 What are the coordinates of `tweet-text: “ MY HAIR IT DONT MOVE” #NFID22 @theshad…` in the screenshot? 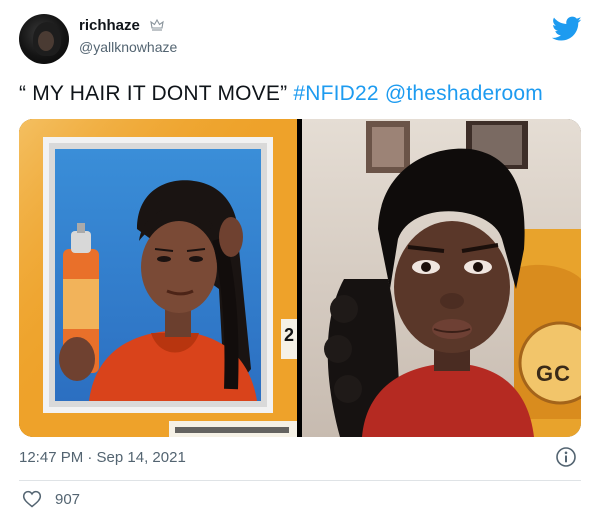 It's located at (281, 94).